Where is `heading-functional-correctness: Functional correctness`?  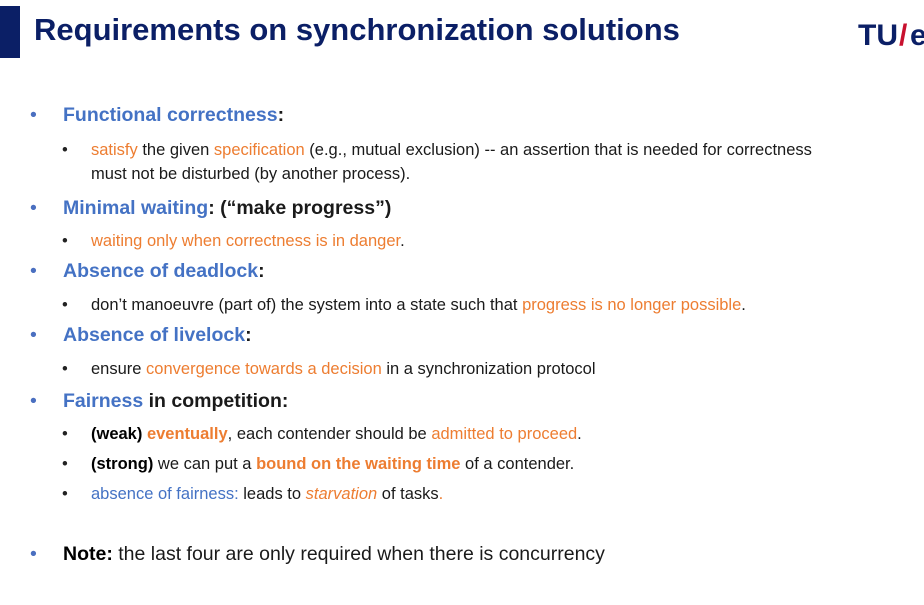 heading-functional-correctness: Functional correctness is located at coordinates (170, 115).